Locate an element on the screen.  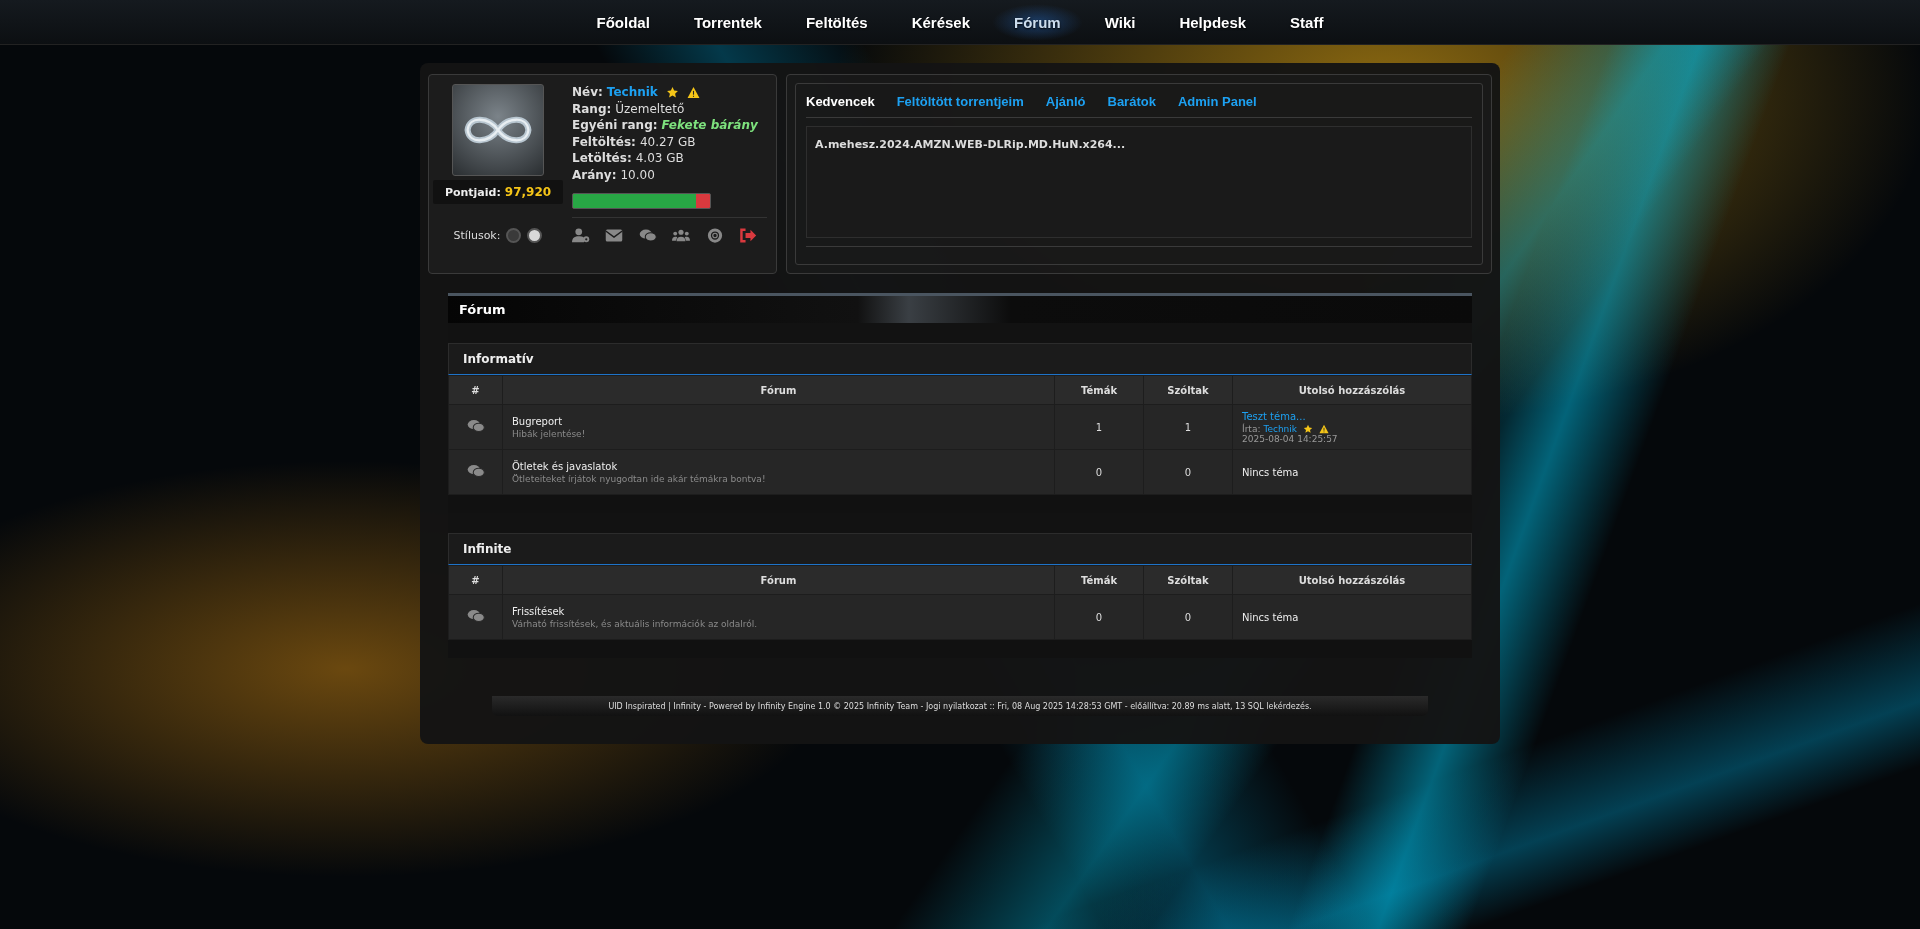
footer-text: UID Inspirated | Infinity - Powered by Infinity Engine 1.0 © 2025 Infinity Team - Jogi nyilatkozat :: Fri, 08 Aug 2025 14:28:53 GMT - előállítva: 20.89 ms alatt, 13 SQL lekérdezés. is located at coordinates (960, 706).